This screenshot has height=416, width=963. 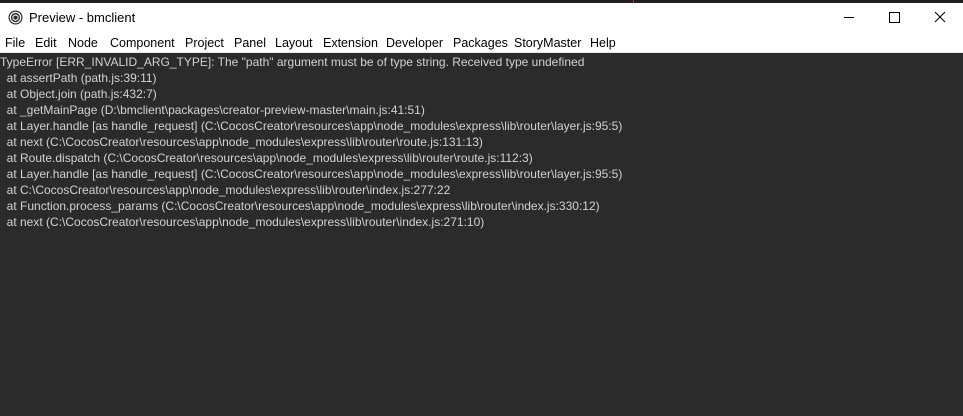 What do you see at coordinates (547, 43) in the screenshot?
I see `menu-storymaster: StoryMaster` at bounding box center [547, 43].